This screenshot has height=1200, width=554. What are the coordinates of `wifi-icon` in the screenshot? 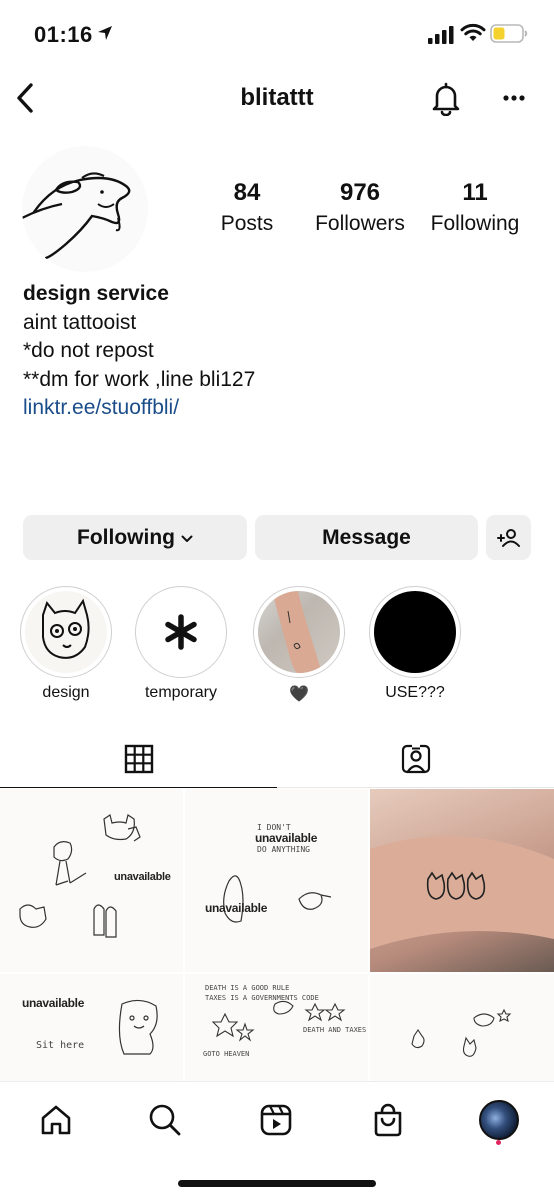 It's located at (473, 32).